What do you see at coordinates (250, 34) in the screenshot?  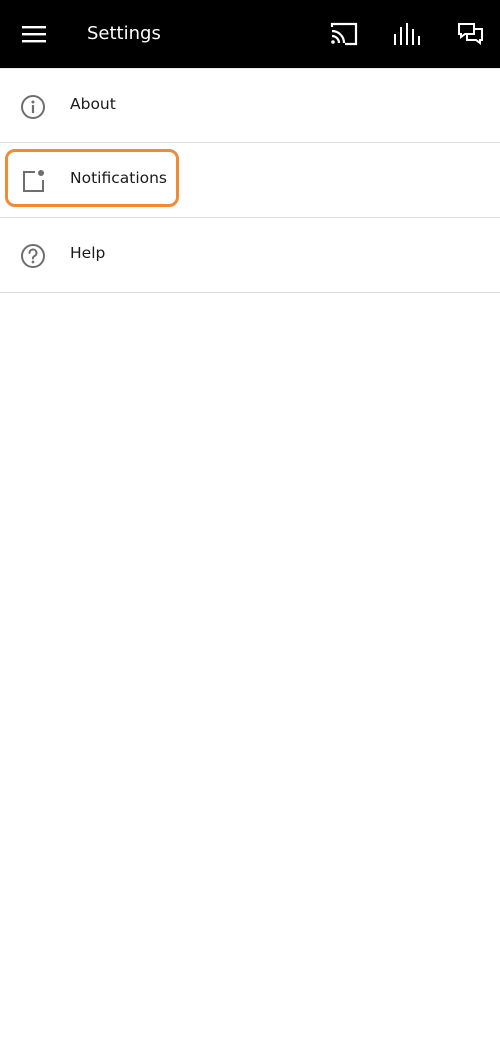 I see `app-bar: Settings` at bounding box center [250, 34].